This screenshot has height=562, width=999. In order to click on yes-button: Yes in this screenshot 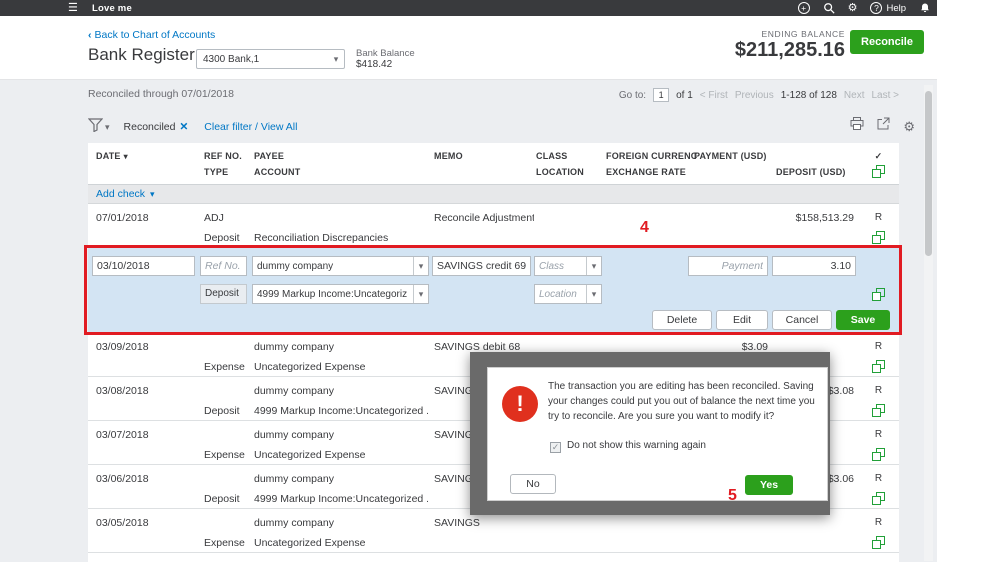, I will do `click(769, 485)`.